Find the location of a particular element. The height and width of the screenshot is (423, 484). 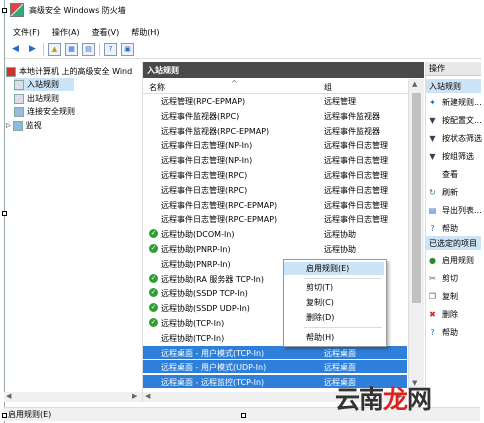

rules-vertical-scrollbar: ▲ ▼ is located at coordinates (416, 234).